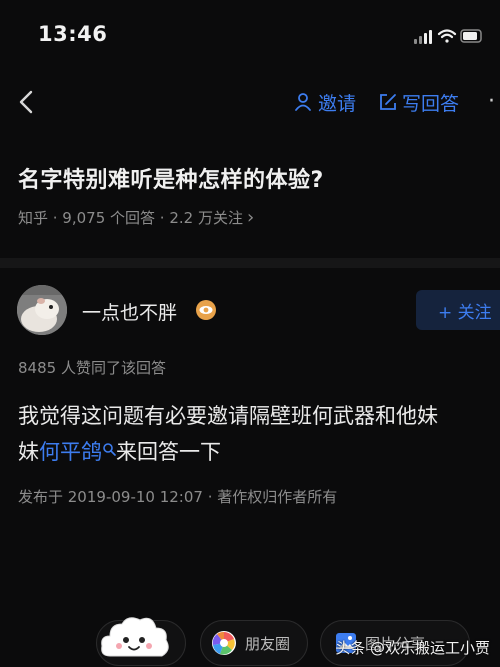 The height and width of the screenshot is (667, 500). Describe the element at coordinates (412, 648) in the screenshot. I see `watermark: 头条 @欢乐搬运工小贾` at that location.